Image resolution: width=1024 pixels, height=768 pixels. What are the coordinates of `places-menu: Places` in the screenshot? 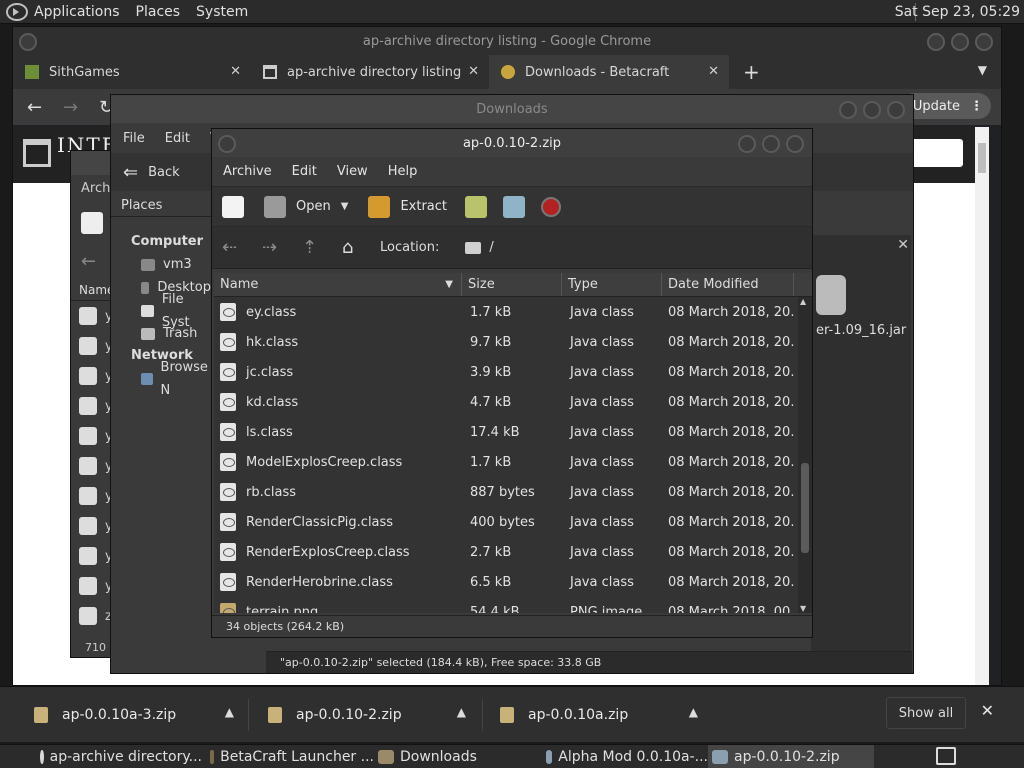 It's located at (158, 12).